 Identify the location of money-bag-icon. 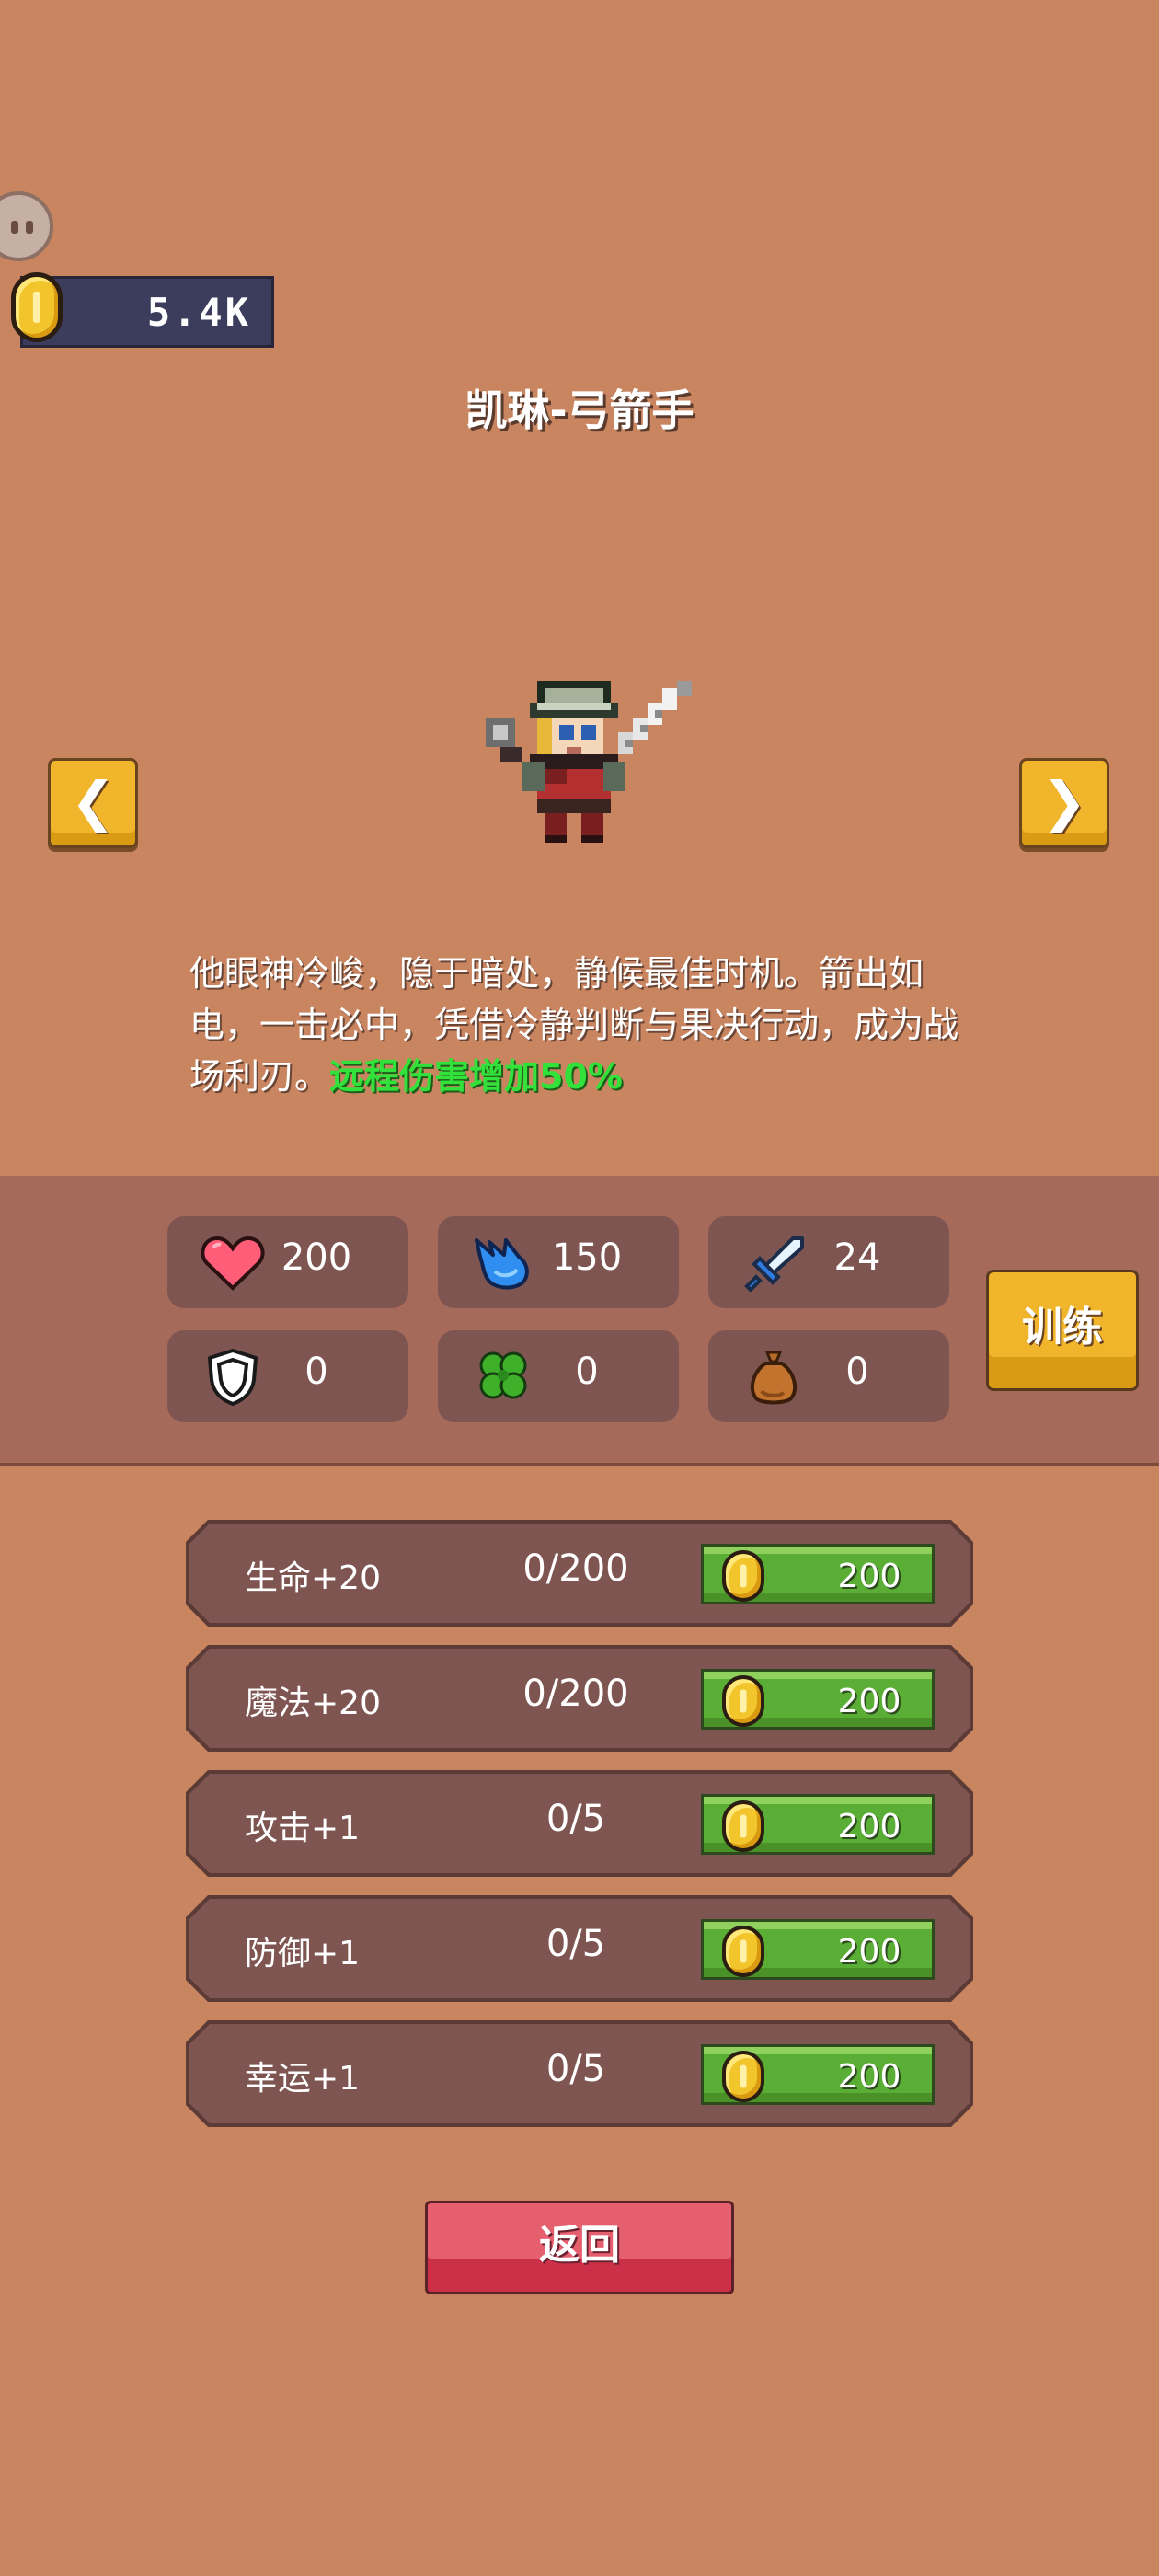
(774, 1378).